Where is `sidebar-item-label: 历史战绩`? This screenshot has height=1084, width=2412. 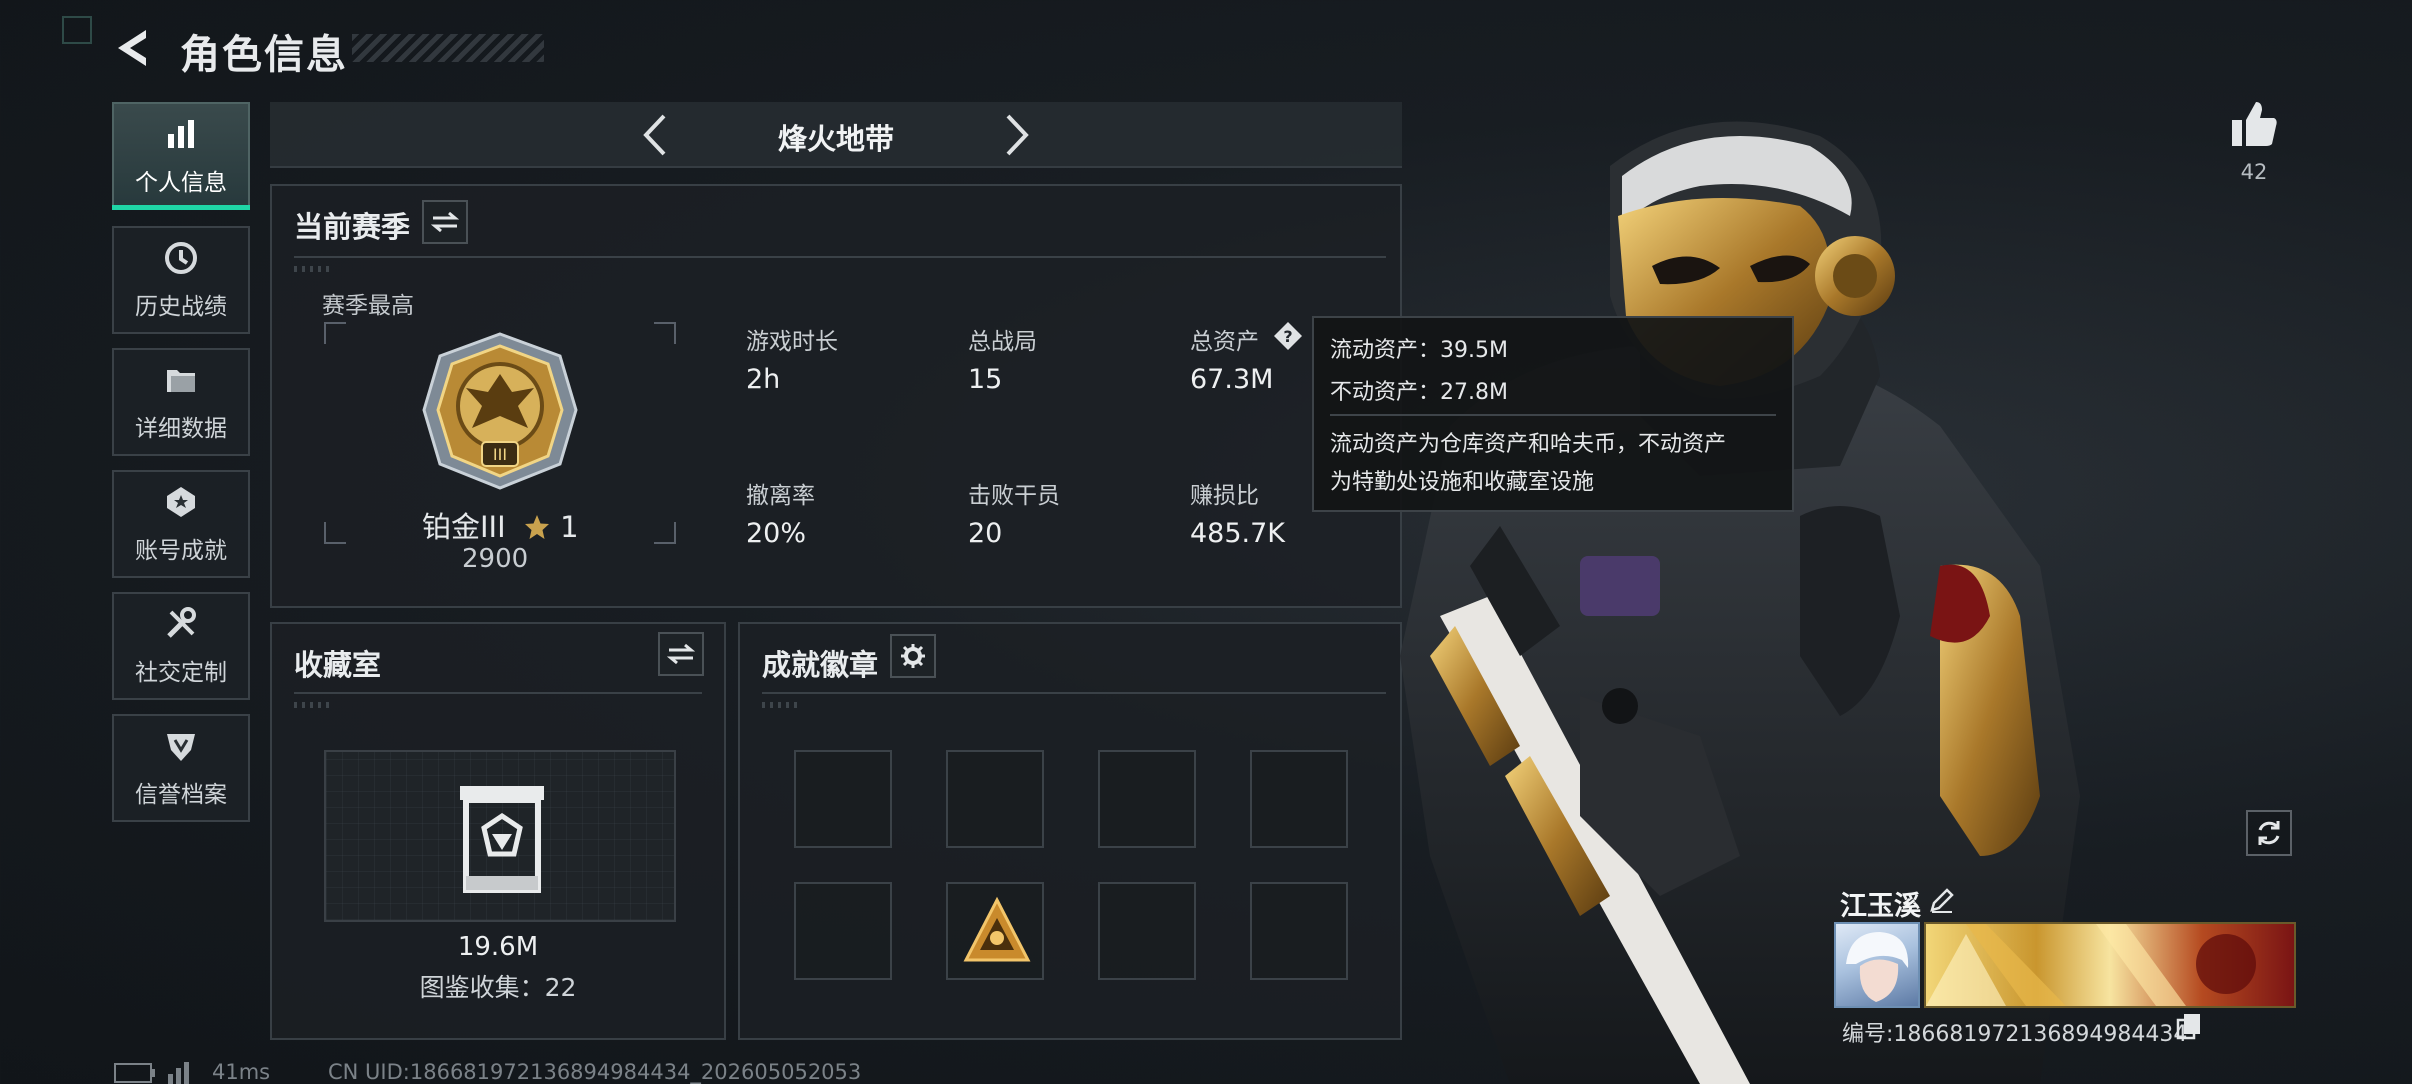 sidebar-item-label: 历史战绩 is located at coordinates (181, 307).